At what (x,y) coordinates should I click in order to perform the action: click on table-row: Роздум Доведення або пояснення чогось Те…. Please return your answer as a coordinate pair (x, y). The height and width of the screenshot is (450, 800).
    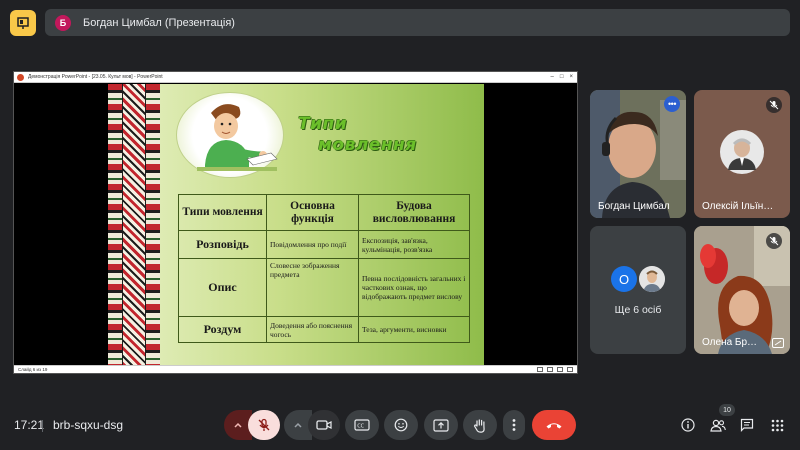
    Looking at the image, I should click on (324, 329).